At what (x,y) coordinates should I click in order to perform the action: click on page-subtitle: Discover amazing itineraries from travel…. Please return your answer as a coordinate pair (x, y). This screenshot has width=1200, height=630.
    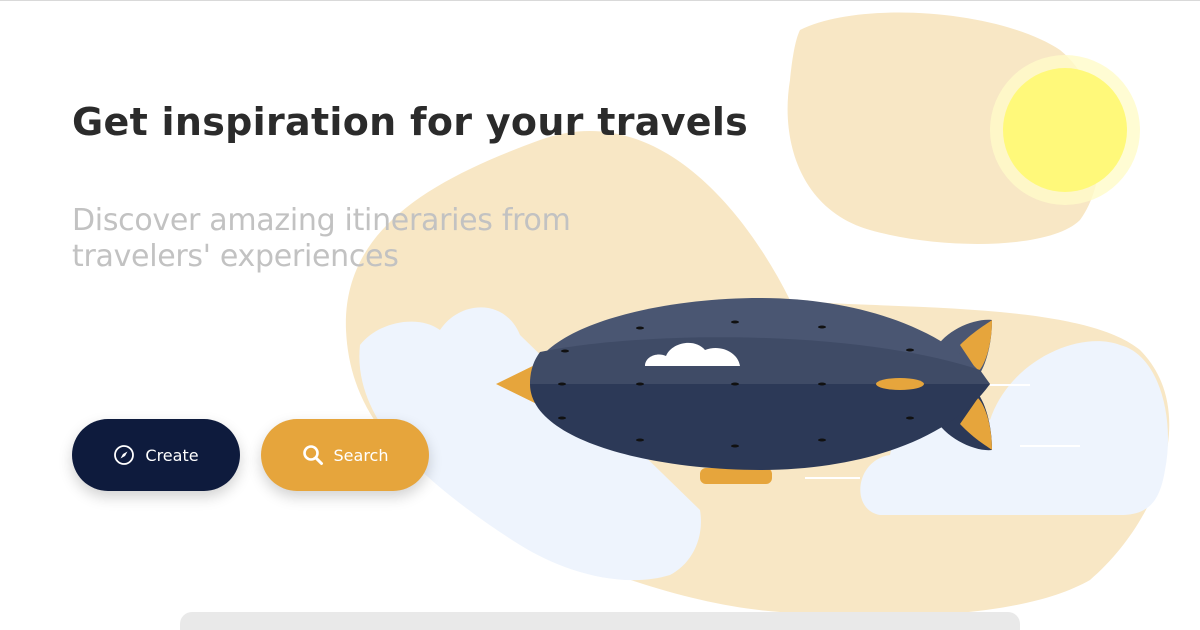
    Looking at the image, I should click on (321, 238).